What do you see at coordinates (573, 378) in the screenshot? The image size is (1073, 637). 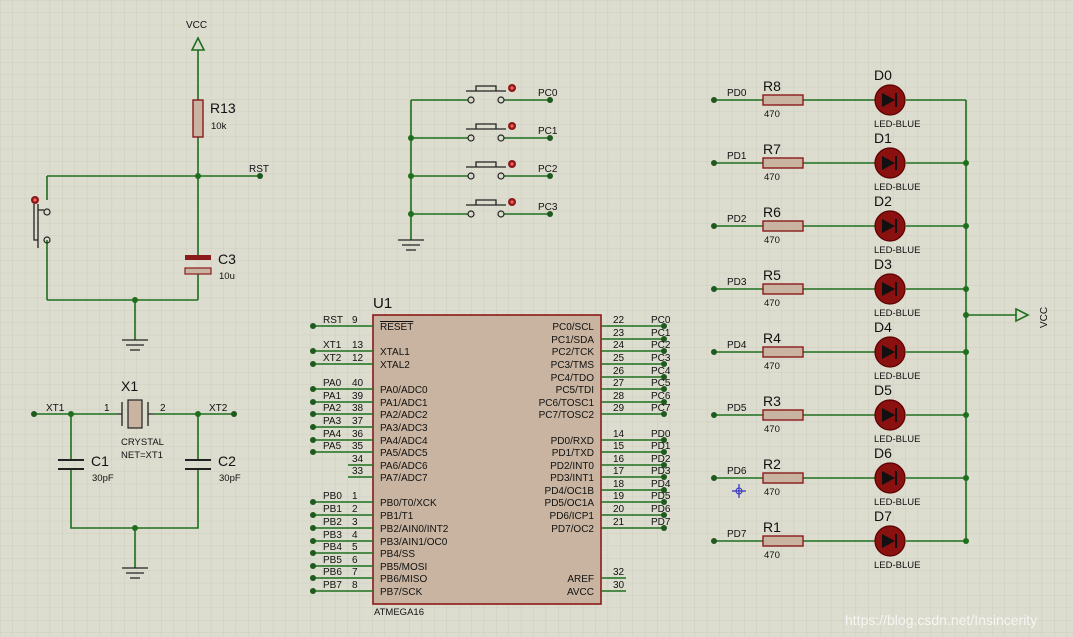 I see `pin-name: PC4/TDO` at bounding box center [573, 378].